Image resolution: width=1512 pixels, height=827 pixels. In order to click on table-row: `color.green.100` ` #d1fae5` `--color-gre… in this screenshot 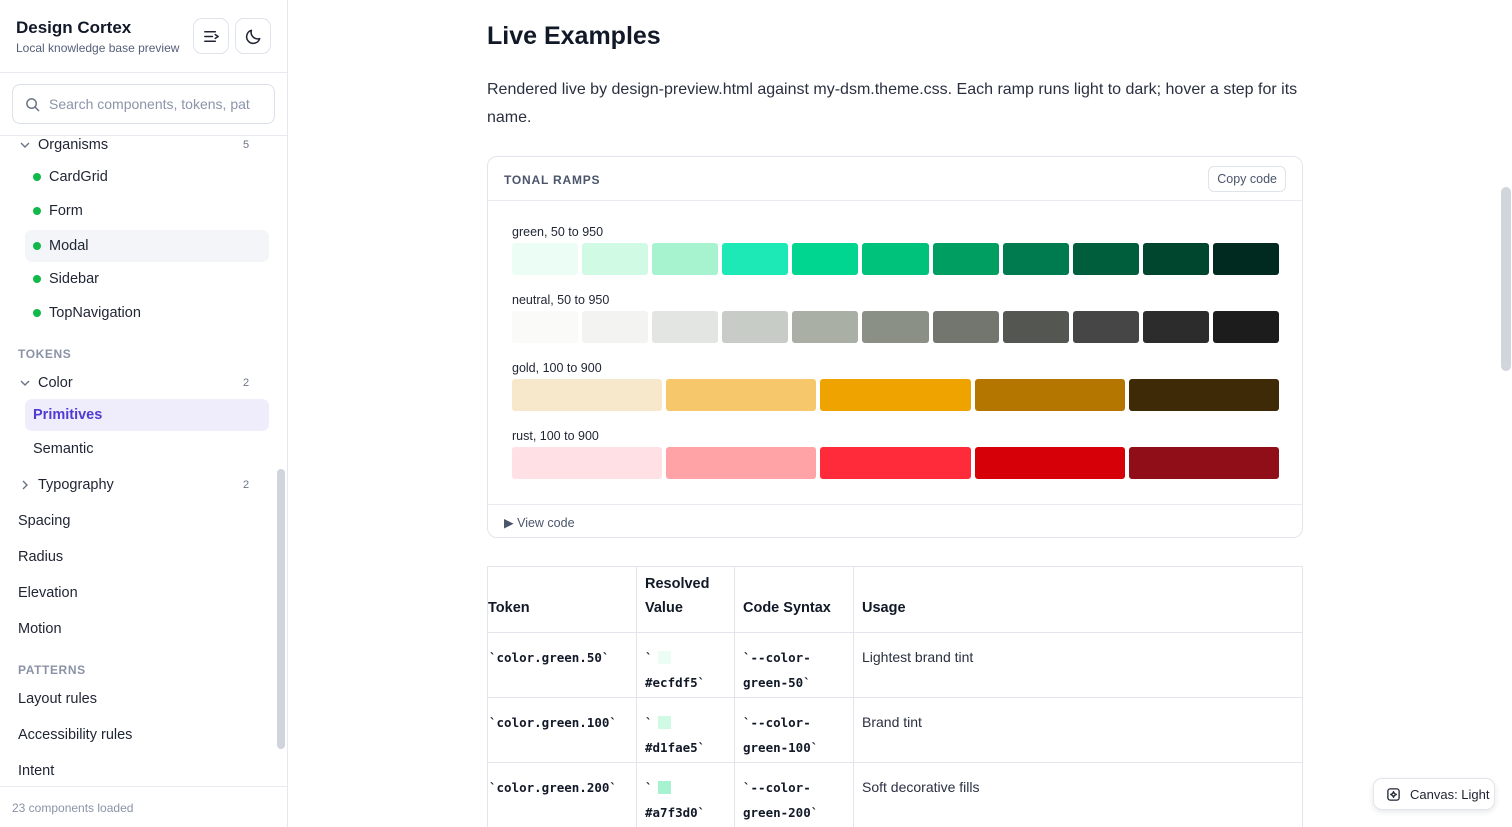, I will do `click(895, 730)`.